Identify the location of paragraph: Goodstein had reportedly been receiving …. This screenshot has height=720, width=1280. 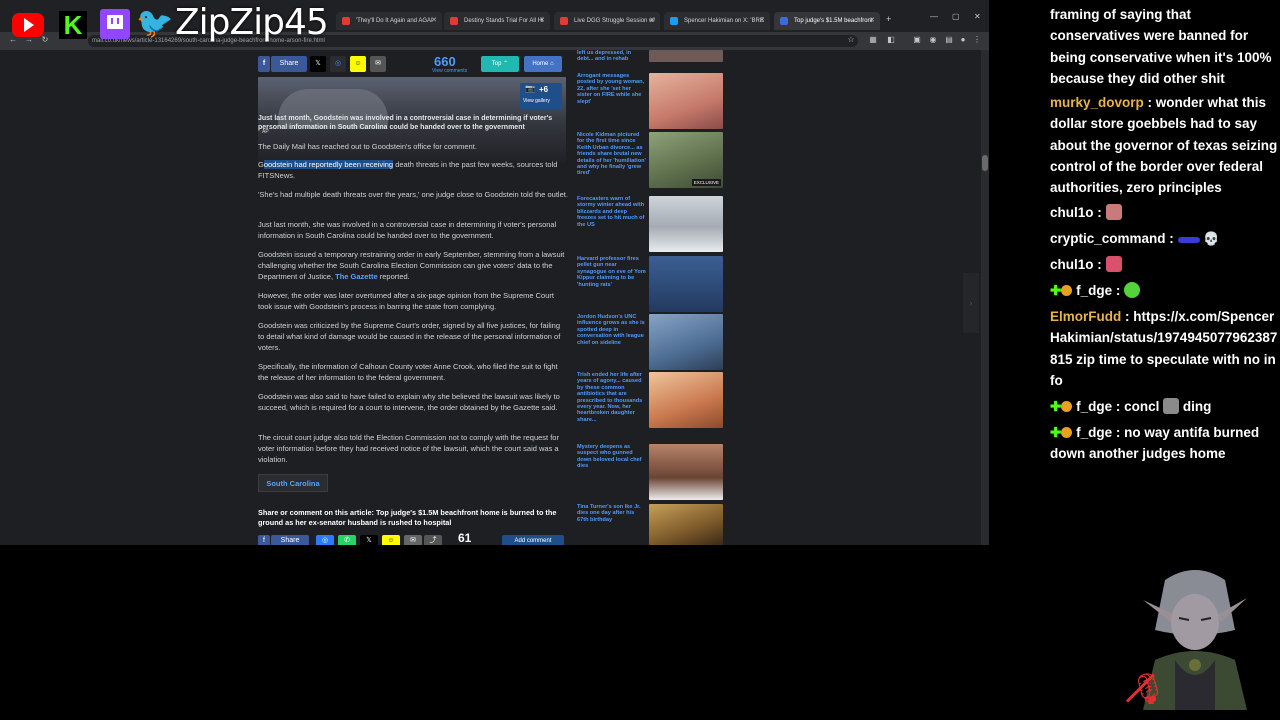
(413, 171).